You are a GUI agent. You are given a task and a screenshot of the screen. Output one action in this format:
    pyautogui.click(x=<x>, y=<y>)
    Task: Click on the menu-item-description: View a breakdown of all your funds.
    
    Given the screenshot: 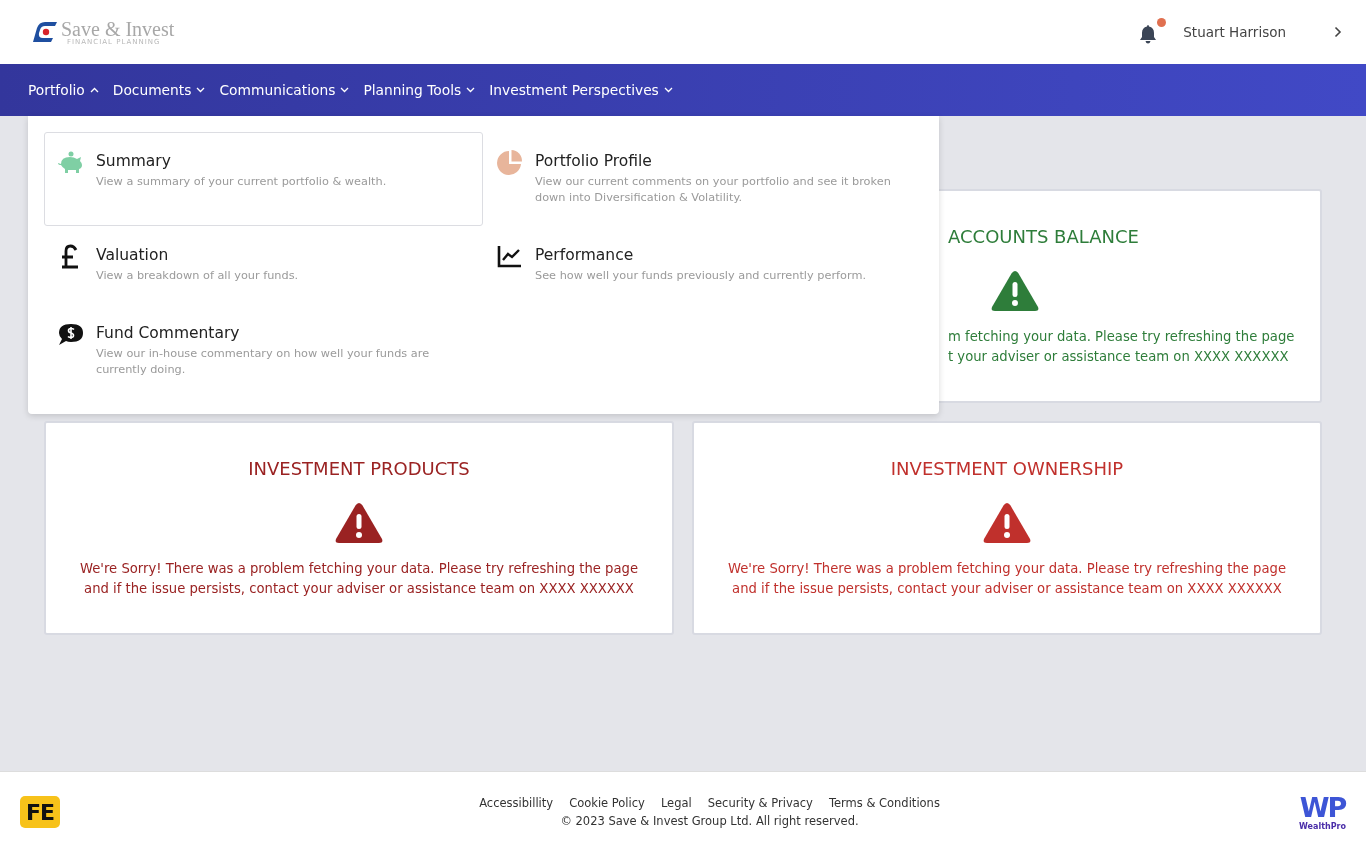 What is the action you would take?
    pyautogui.click(x=197, y=276)
    